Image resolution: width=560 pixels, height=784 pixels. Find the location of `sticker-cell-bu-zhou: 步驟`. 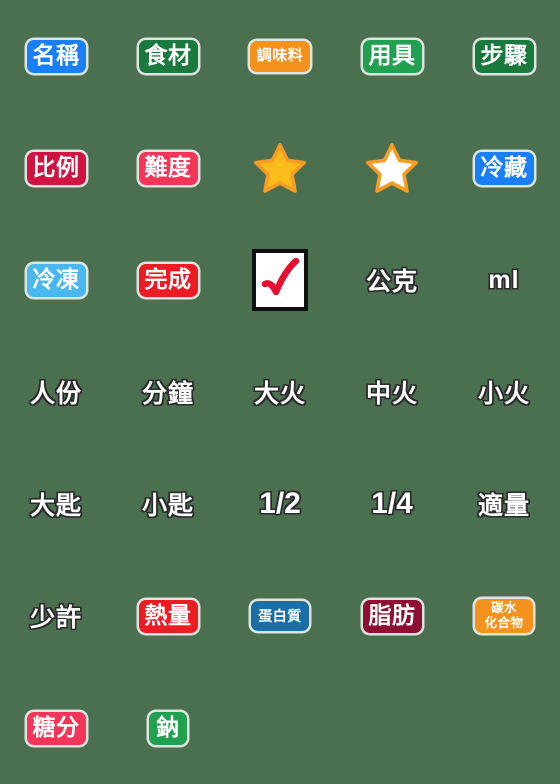

sticker-cell-bu-zhou: 步驟 is located at coordinates (504, 56).